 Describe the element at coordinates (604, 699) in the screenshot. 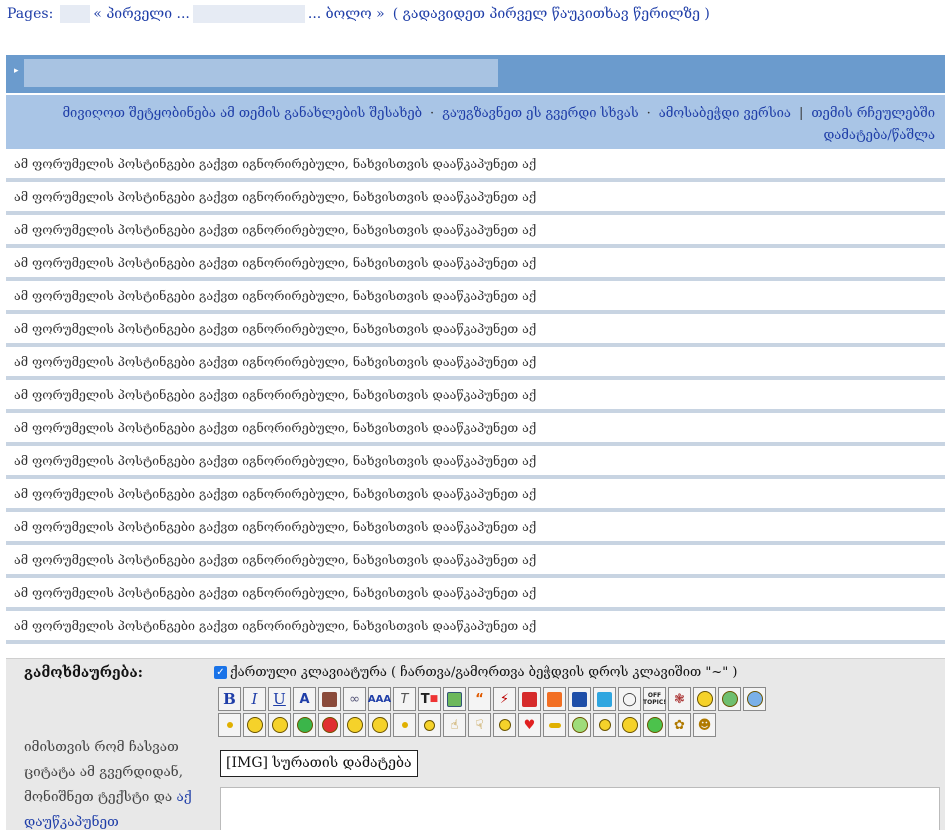

I see `vimeo-icon` at that location.